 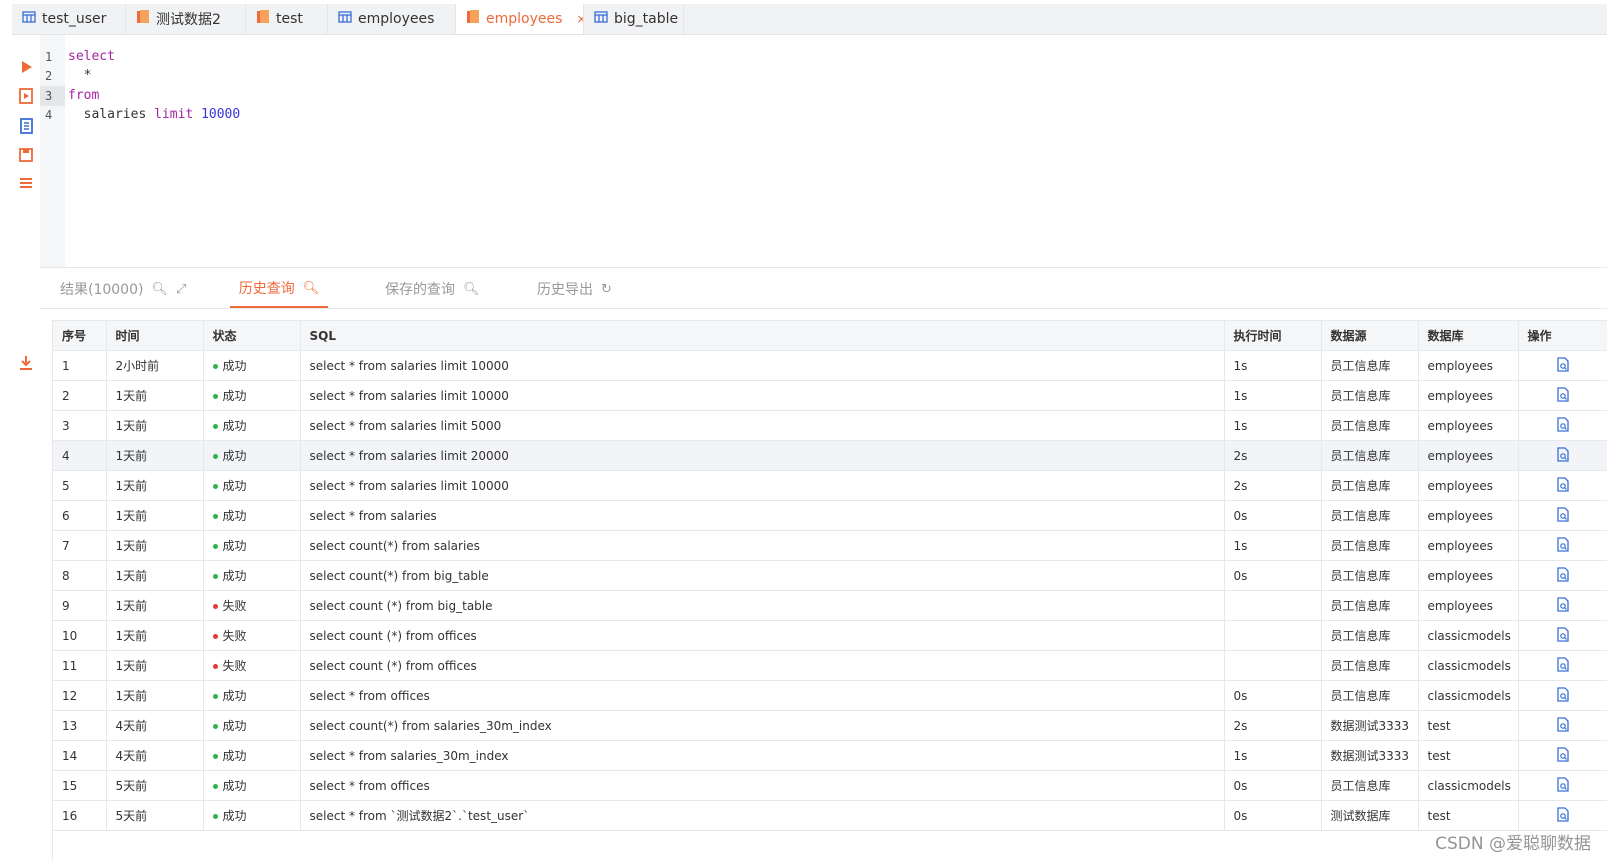 What do you see at coordinates (155, 336) in the screenshot?
I see `column-header: 时间` at bounding box center [155, 336].